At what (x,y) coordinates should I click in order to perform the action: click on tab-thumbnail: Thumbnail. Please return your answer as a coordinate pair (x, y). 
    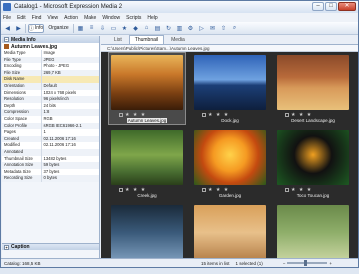
    Looking at the image, I should click on (146, 39).